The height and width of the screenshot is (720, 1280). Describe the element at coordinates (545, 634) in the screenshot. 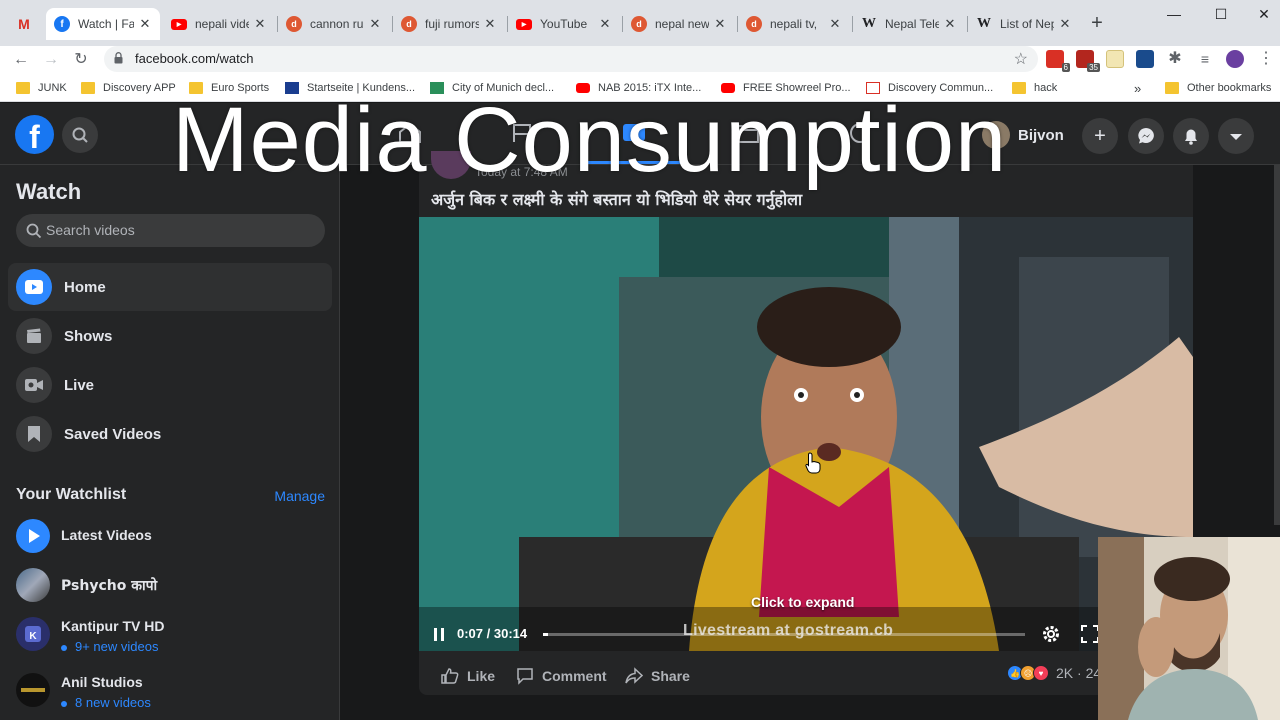

I see `video-progress-fill` at that location.